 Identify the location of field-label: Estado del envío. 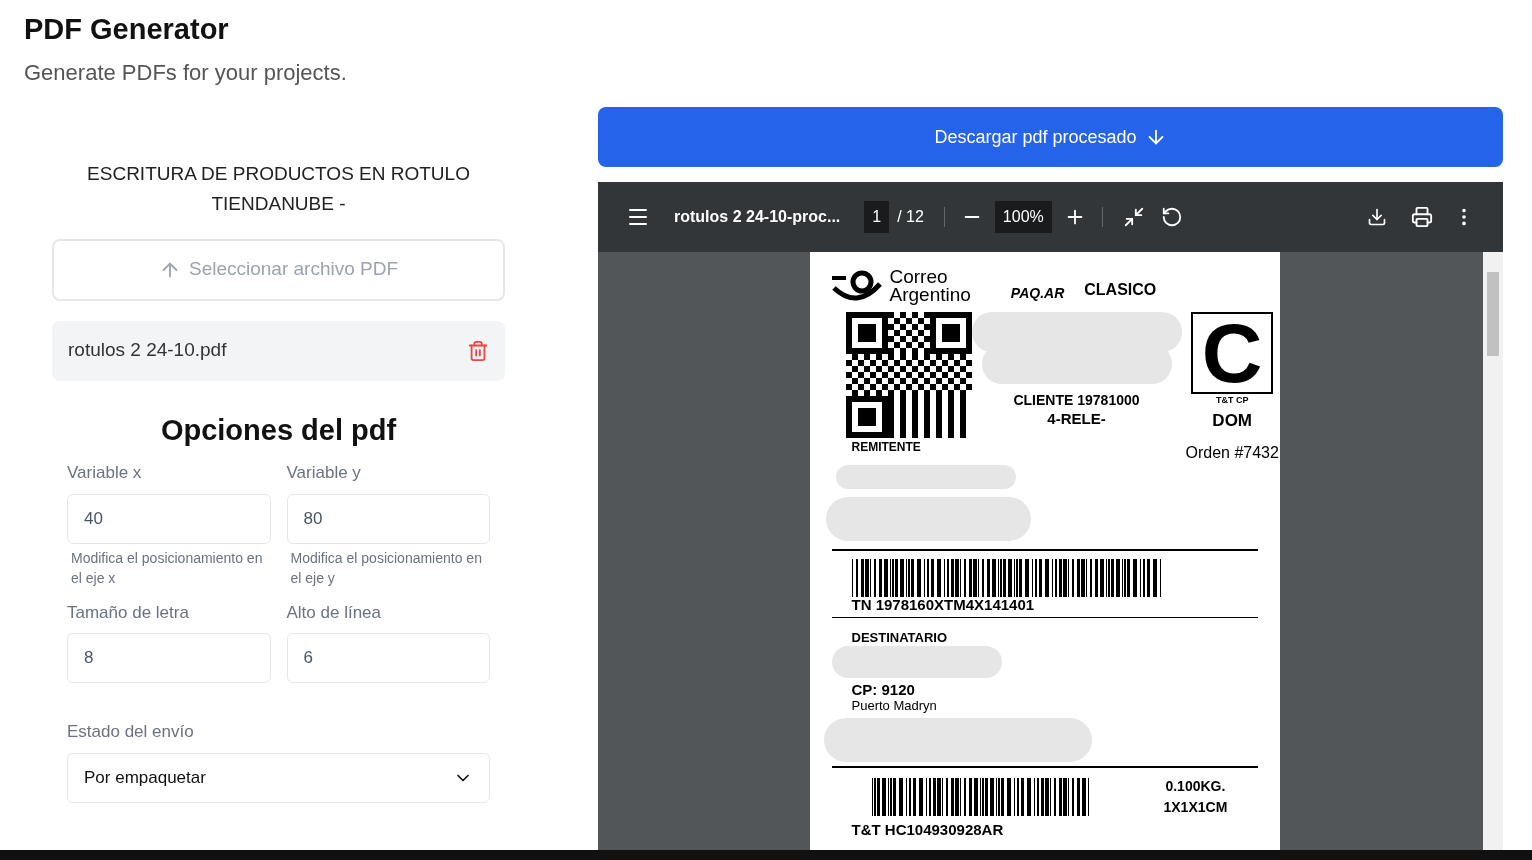
(131, 732).